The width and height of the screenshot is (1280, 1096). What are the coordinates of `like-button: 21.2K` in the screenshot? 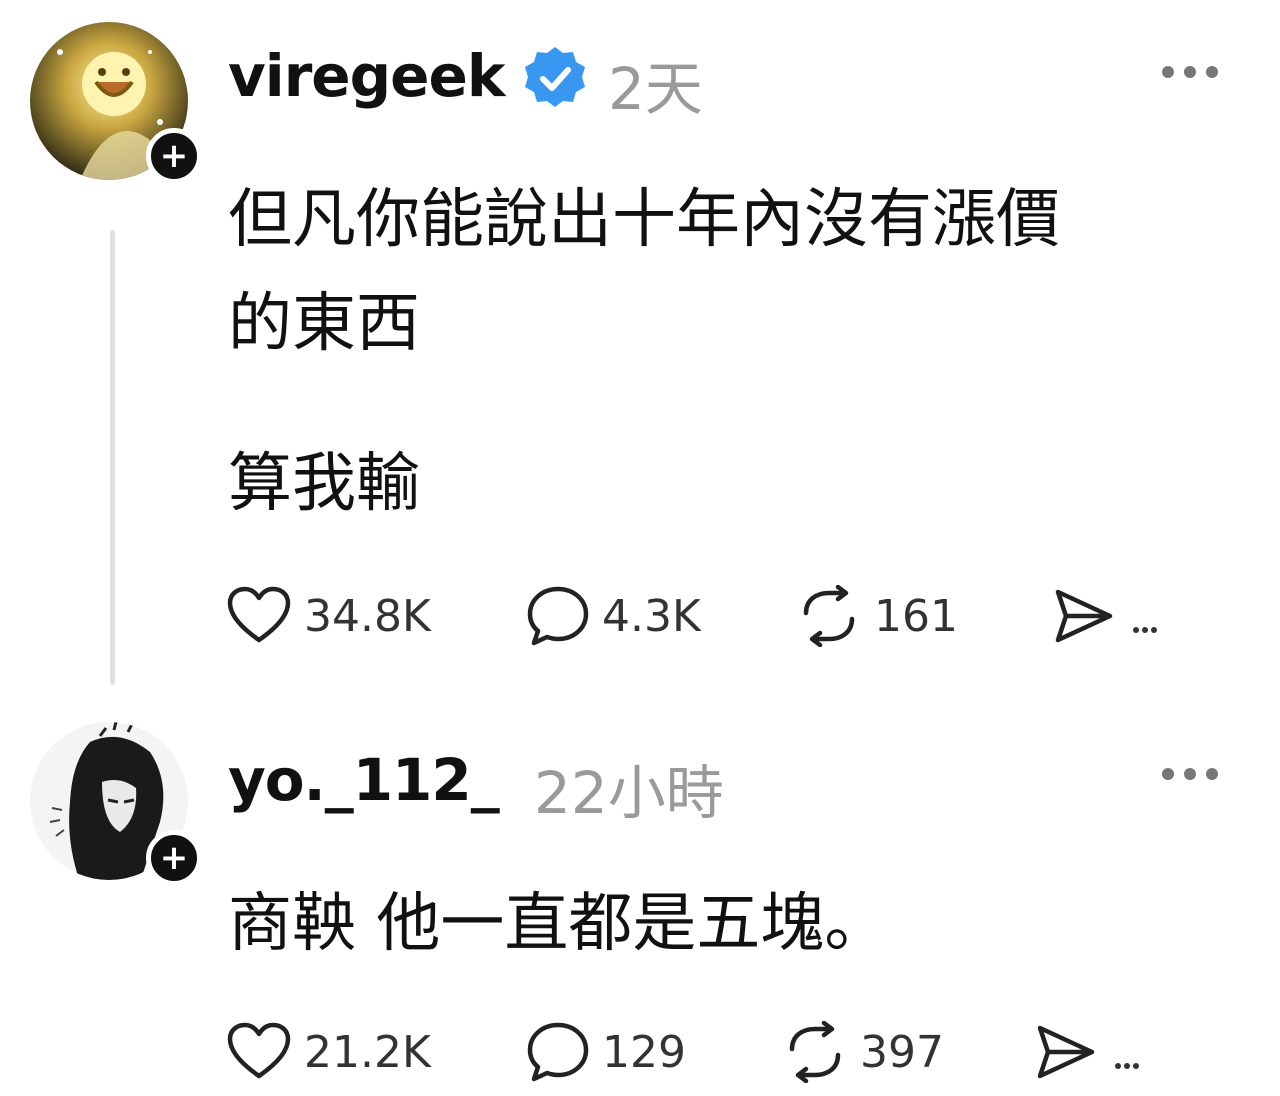 It's located at (328, 1052).